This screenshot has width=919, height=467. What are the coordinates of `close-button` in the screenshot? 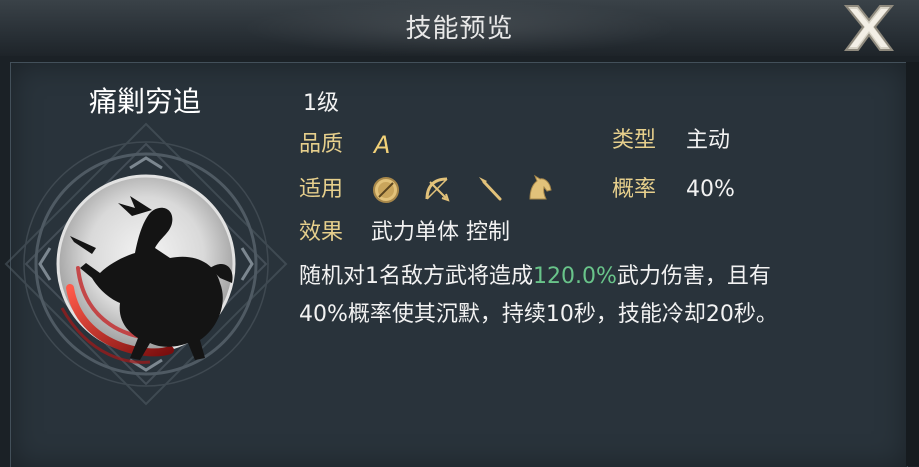 It's located at (869, 29).